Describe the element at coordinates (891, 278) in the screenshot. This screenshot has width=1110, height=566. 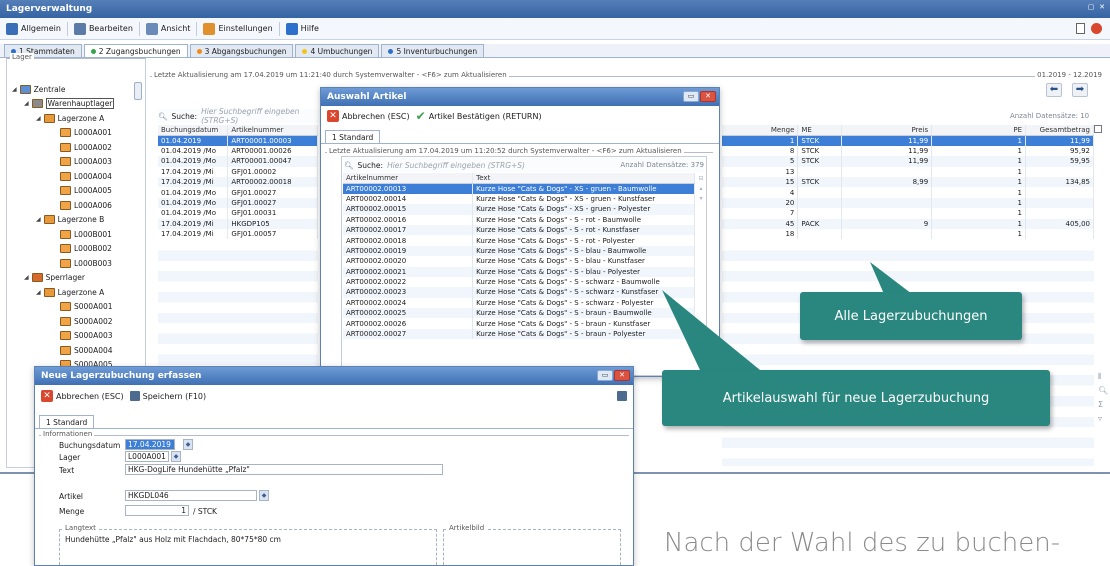
I see `alle-pointer` at that location.